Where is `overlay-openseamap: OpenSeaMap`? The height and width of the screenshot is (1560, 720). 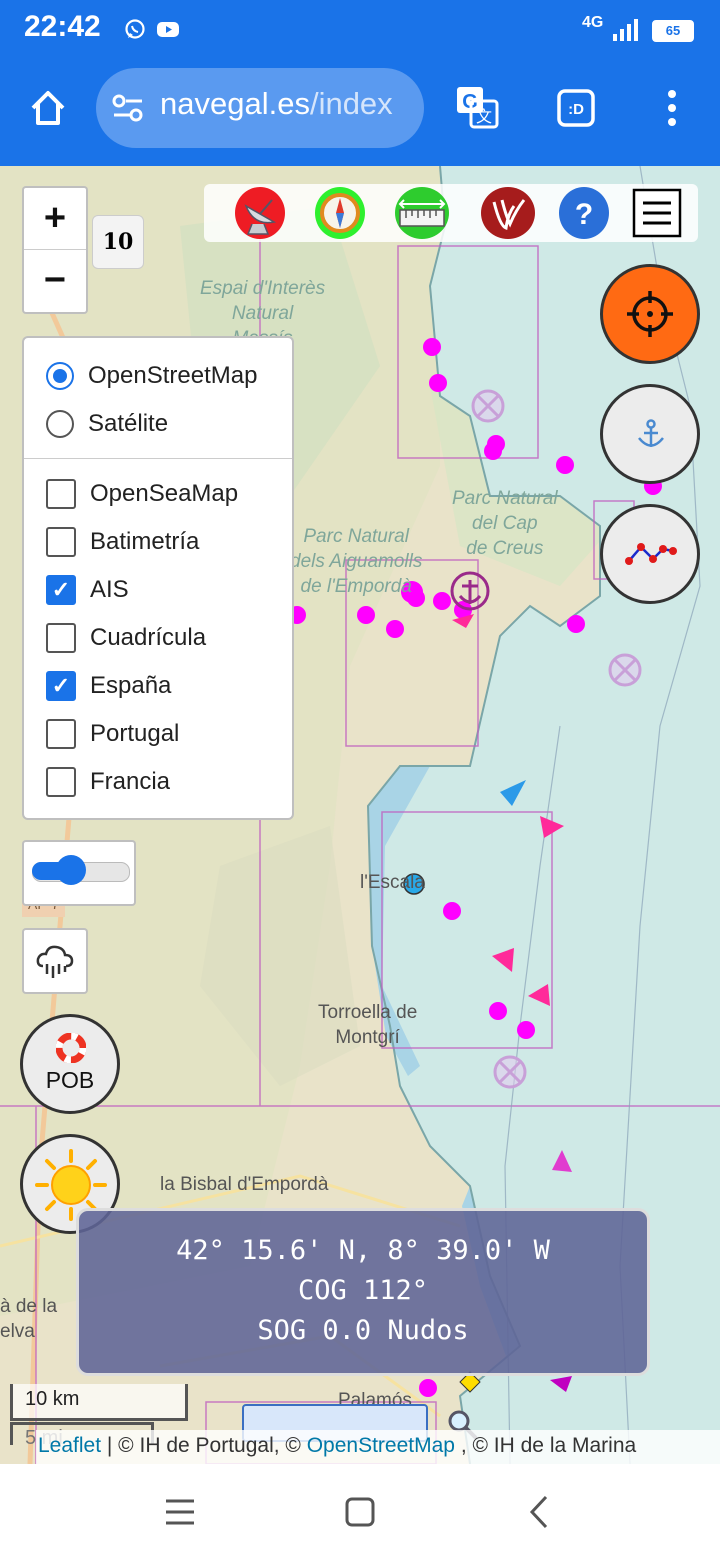 overlay-openseamap: OpenSeaMap is located at coordinates (142, 494).